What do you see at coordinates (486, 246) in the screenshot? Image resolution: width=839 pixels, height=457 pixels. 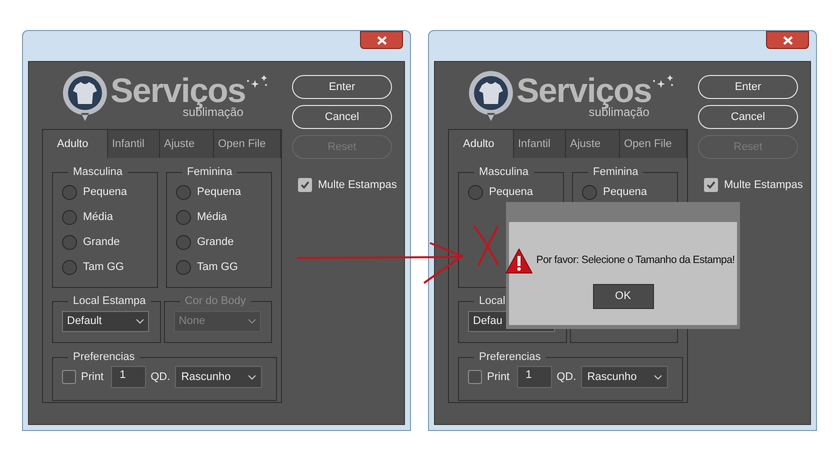 I see `cross-mark` at bounding box center [486, 246].